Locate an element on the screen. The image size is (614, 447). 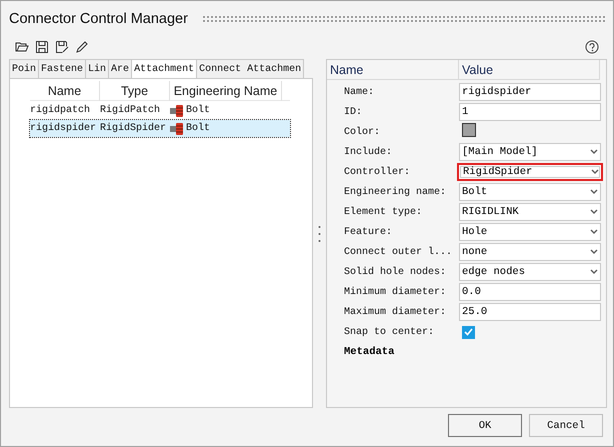
tab: Attachment is located at coordinates (164, 68).